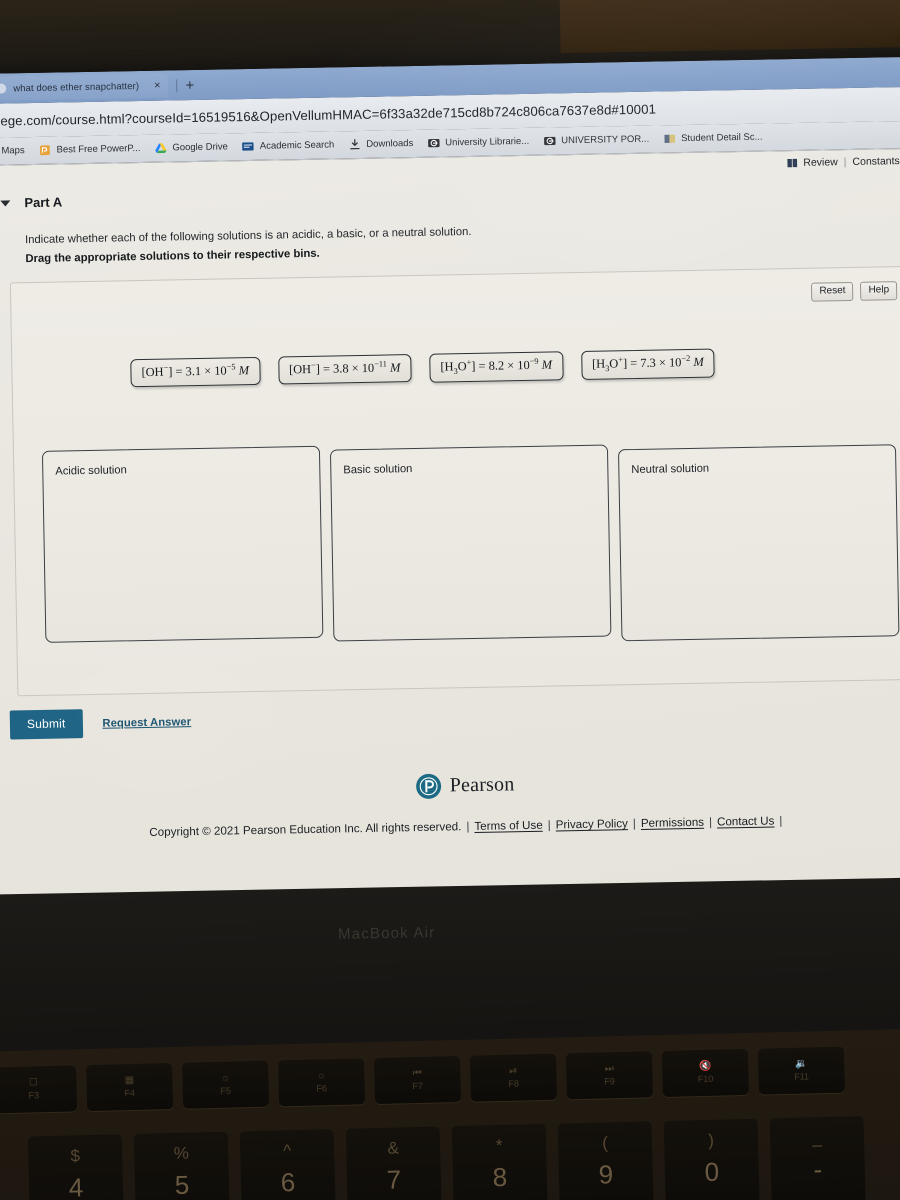  What do you see at coordinates (470, 543) in the screenshot?
I see `drop-bin-basic: Basic solution` at bounding box center [470, 543].